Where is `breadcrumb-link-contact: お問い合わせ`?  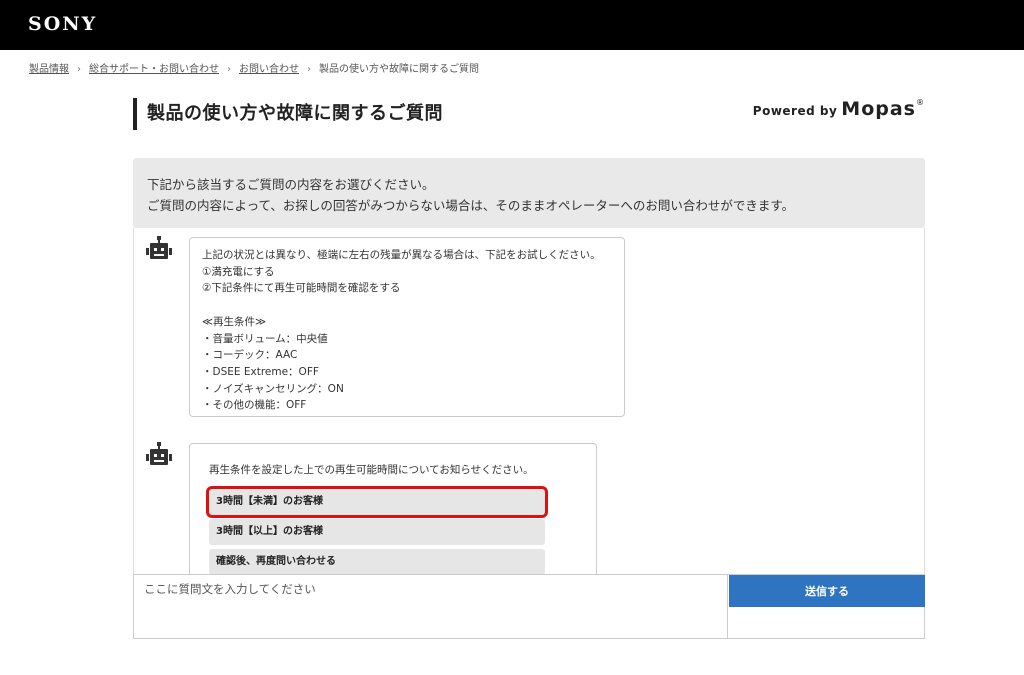
breadcrumb-link-contact: お問い合わせ is located at coordinates (269, 69).